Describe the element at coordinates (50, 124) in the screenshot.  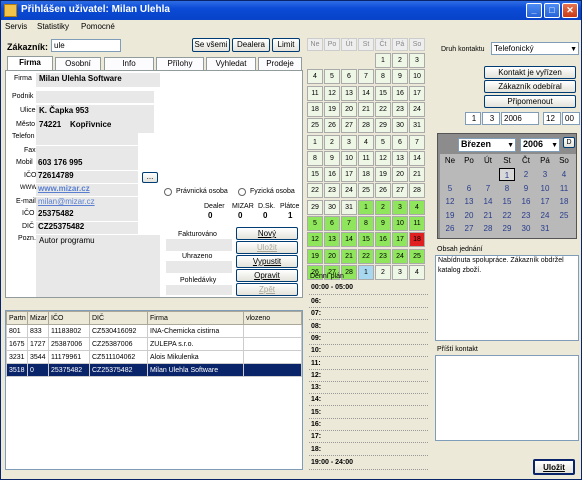
I see `psc-value: 74221` at that location.